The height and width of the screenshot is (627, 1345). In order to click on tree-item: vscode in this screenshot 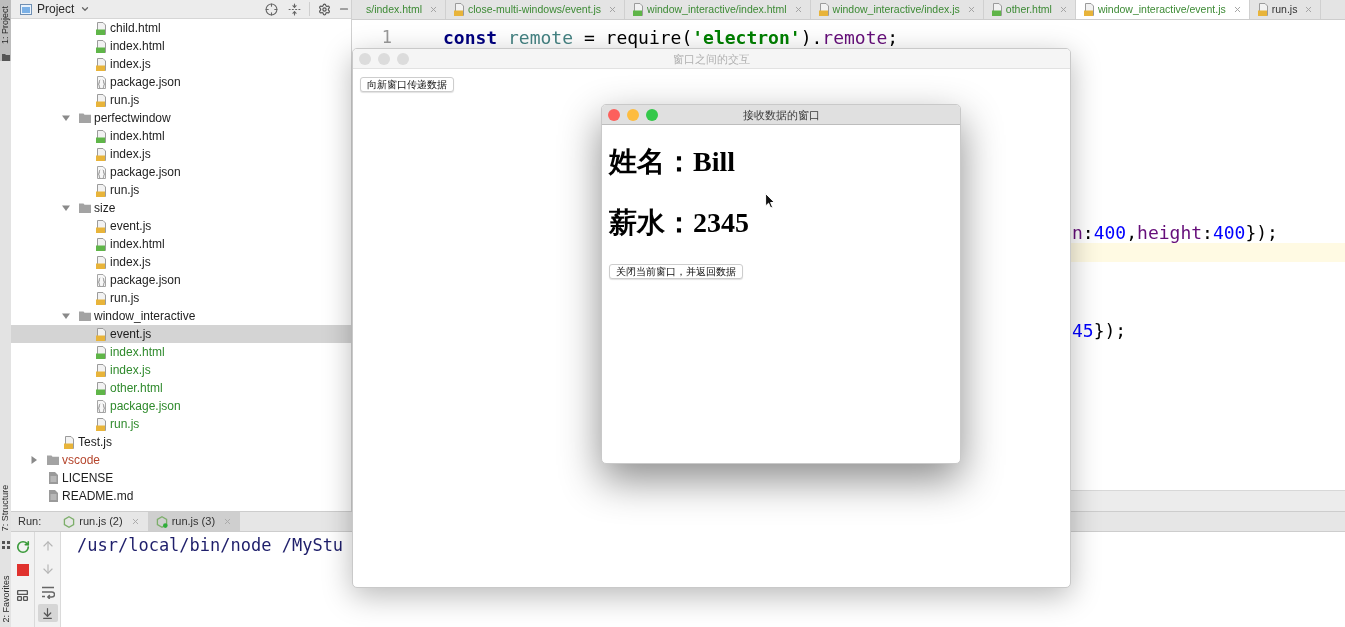, I will do `click(181, 460)`.